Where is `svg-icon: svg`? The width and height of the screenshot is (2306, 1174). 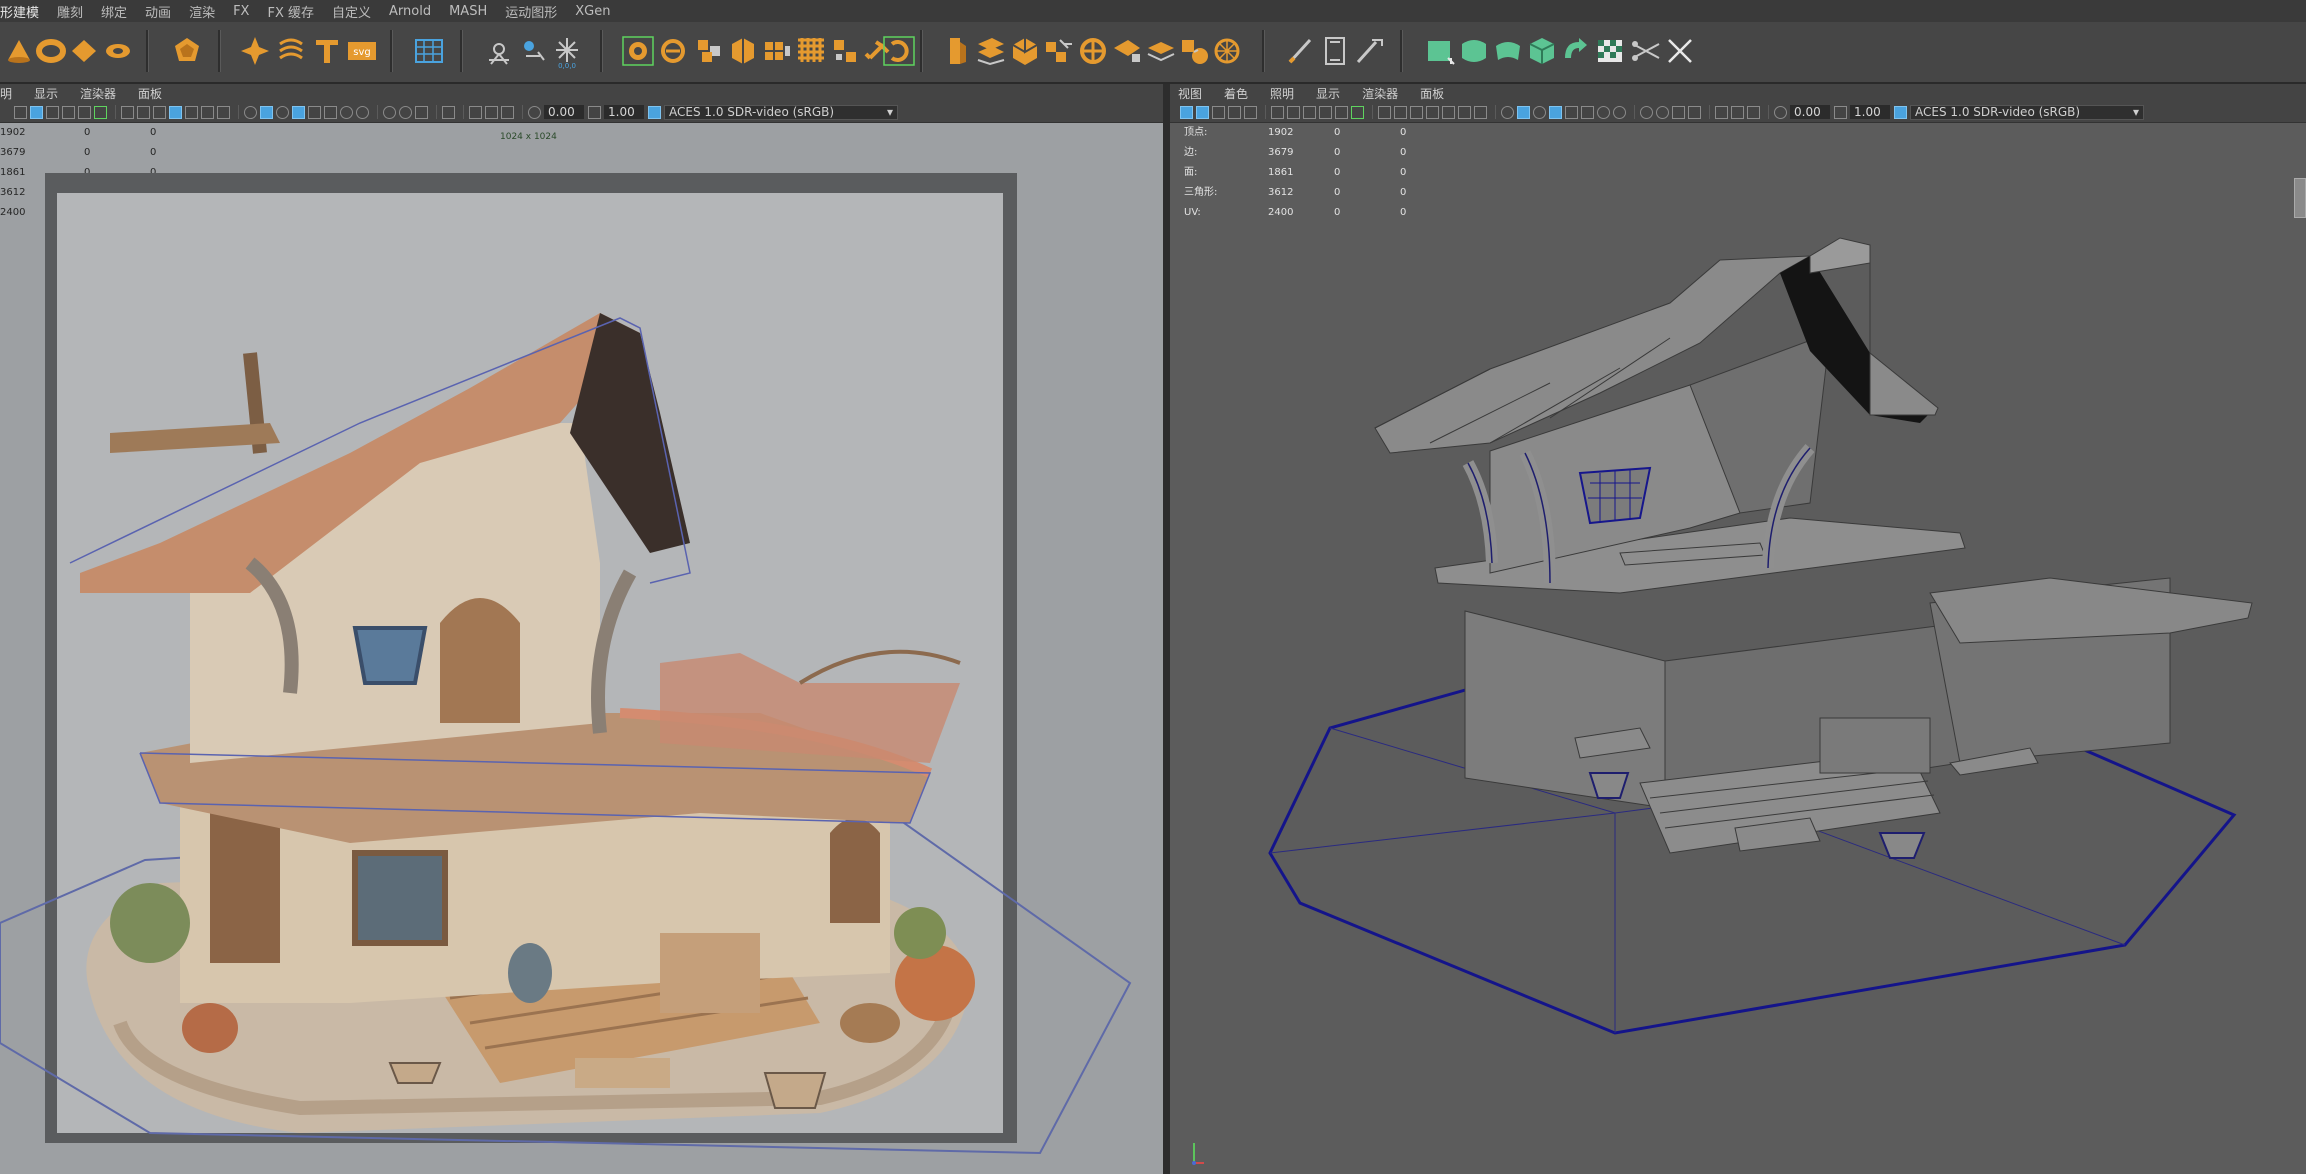
svg-icon: svg is located at coordinates (362, 51).